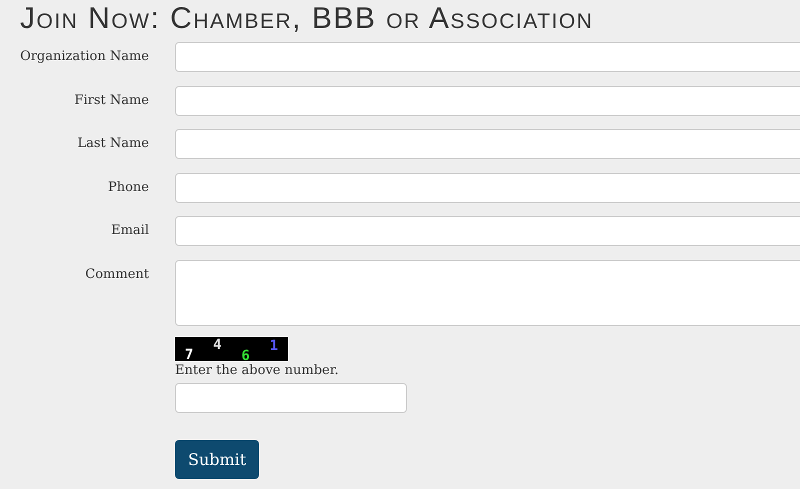 The height and width of the screenshot is (489, 800). I want to click on submit-button: Submit, so click(217, 459).